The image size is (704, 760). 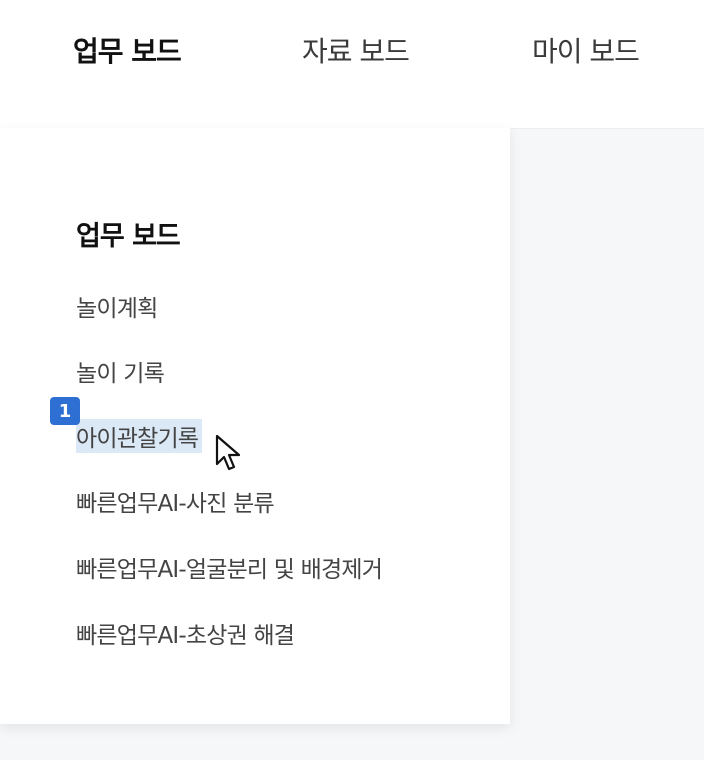 What do you see at coordinates (586, 50) in the screenshot?
I see `tab-my-board: 마이 보드` at bounding box center [586, 50].